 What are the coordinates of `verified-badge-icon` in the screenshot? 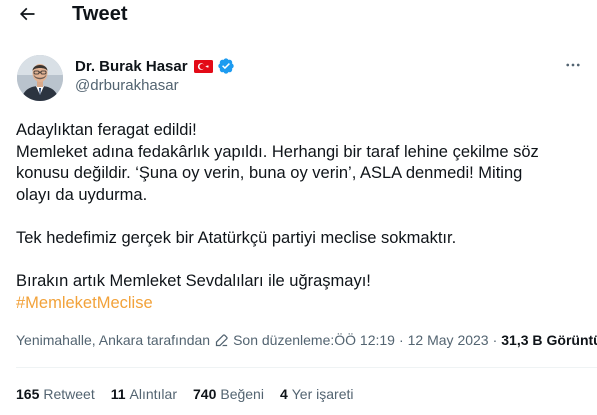 It's located at (226, 66).